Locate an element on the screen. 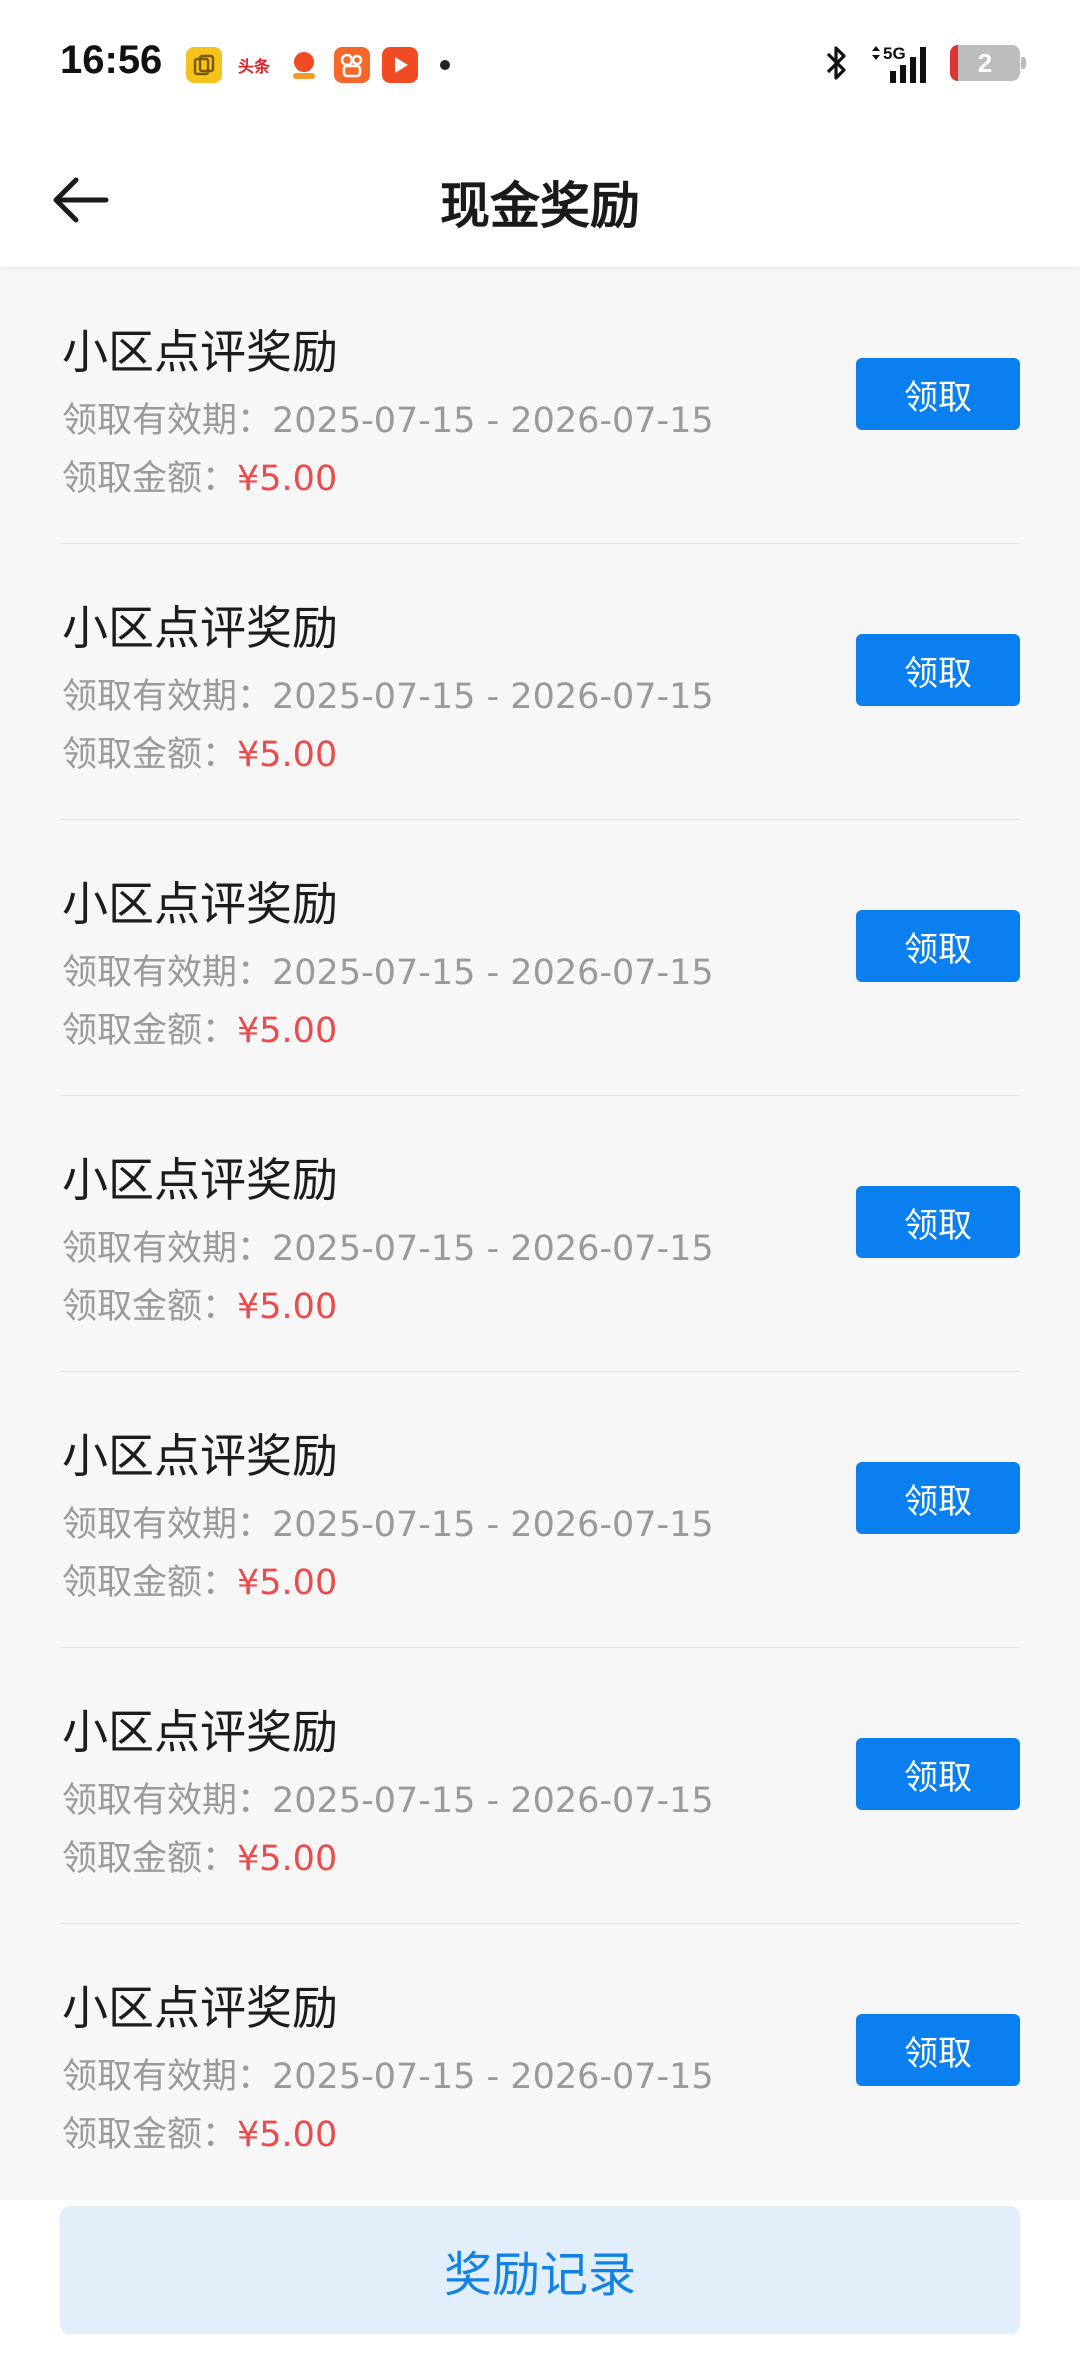  bluetooth-icon is located at coordinates (836, 63).